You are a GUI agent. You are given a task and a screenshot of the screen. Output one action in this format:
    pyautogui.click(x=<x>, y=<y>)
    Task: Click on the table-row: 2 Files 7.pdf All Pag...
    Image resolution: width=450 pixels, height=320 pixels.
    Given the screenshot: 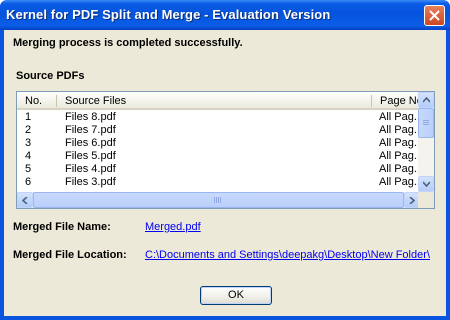 What is the action you would take?
    pyautogui.click(x=218, y=130)
    